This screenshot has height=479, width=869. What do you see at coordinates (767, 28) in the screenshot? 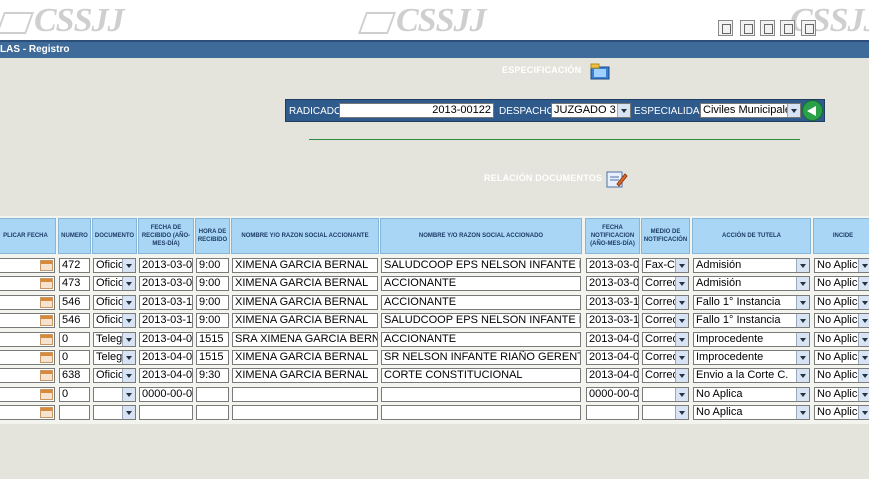
I see `refresh-icon` at bounding box center [767, 28].